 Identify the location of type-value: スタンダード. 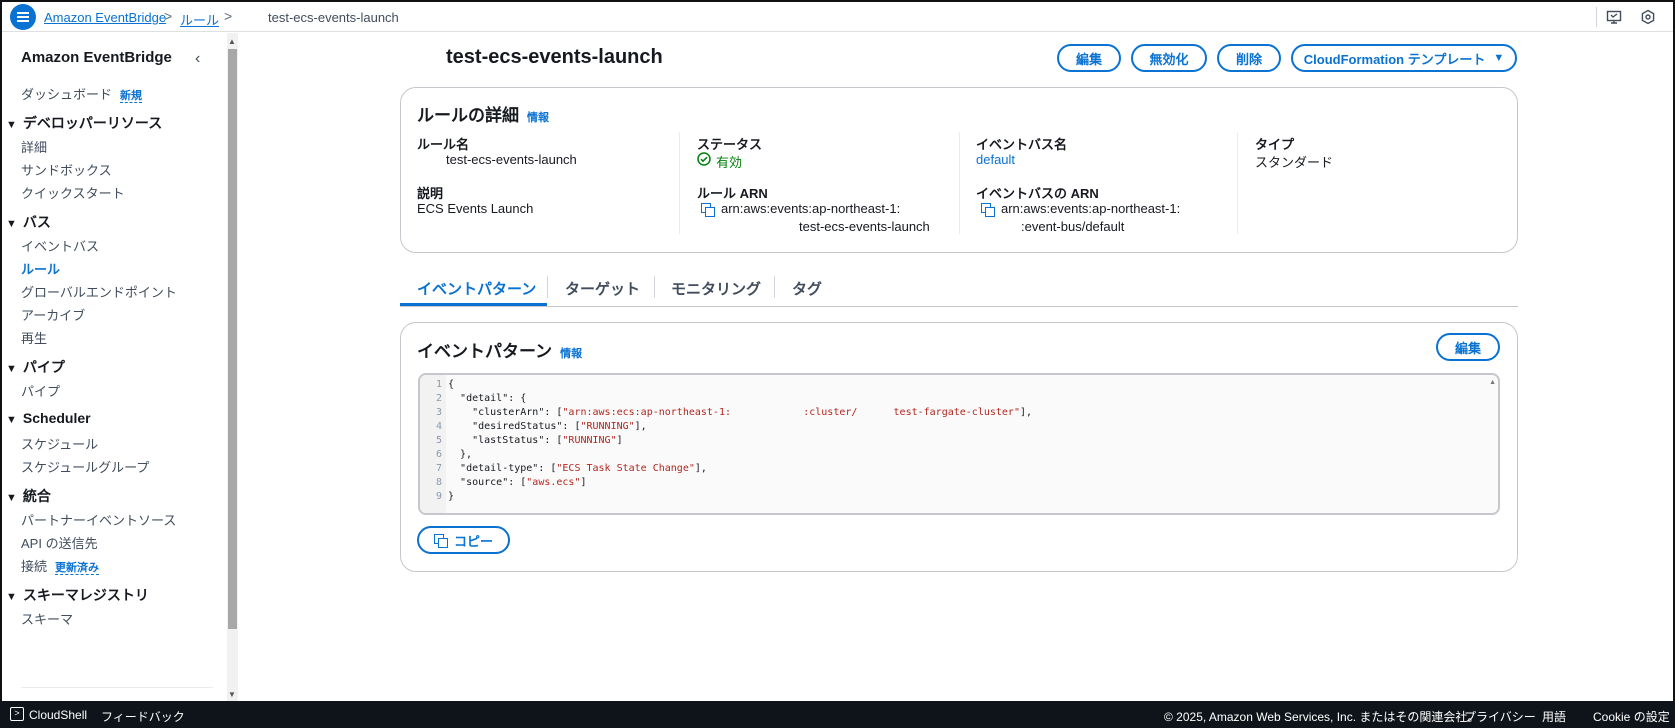
(1294, 162).